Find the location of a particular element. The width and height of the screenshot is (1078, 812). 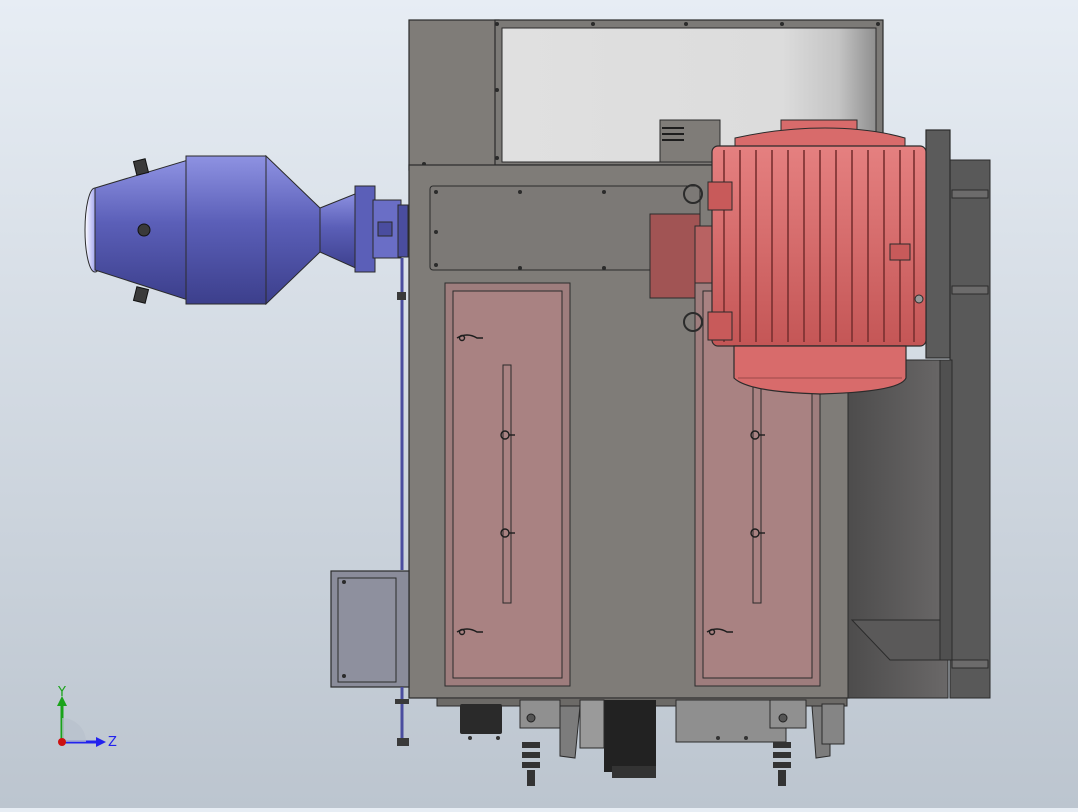

access-door-left is located at coordinates (507, 484).